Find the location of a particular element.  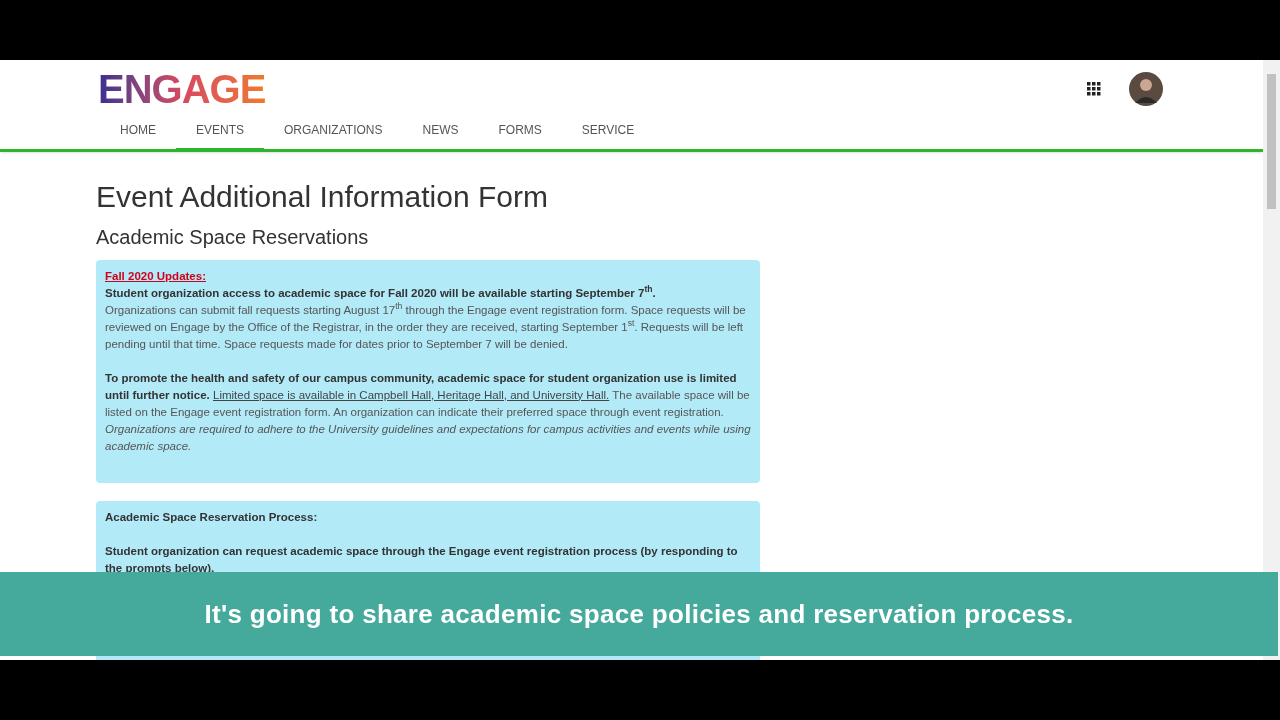

apps-grid-icon is located at coordinates (1094, 89).